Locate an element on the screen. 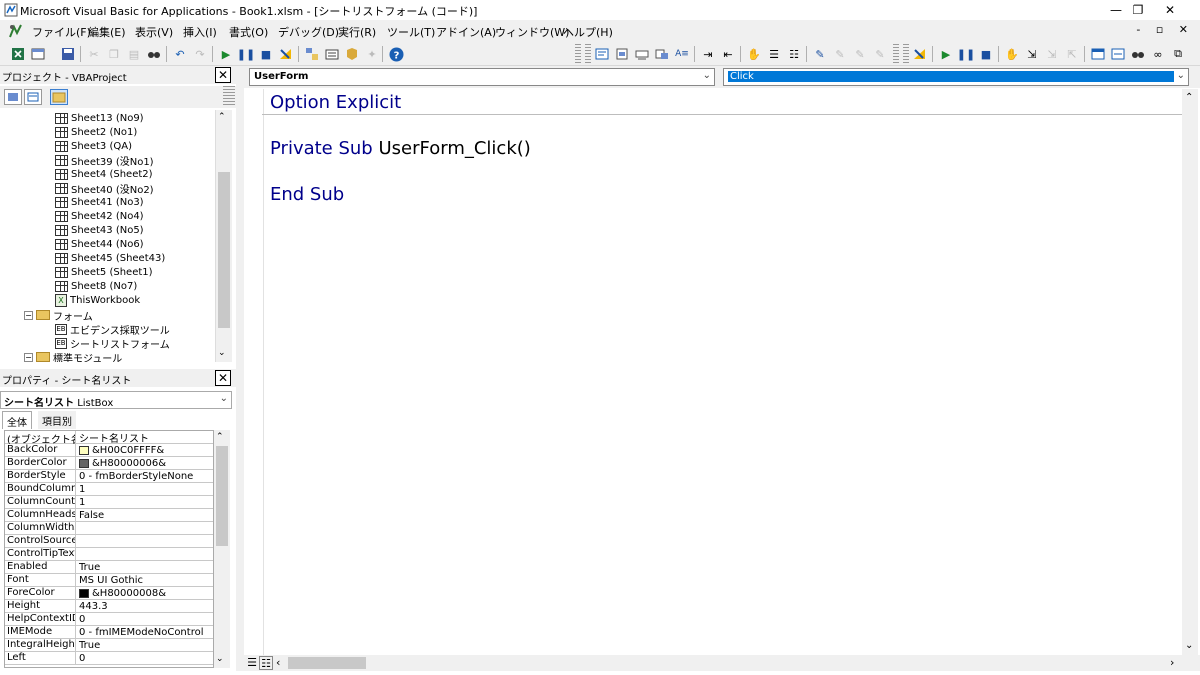 The image size is (1200, 675). property-row: ControlTipText is located at coordinates (109, 554).